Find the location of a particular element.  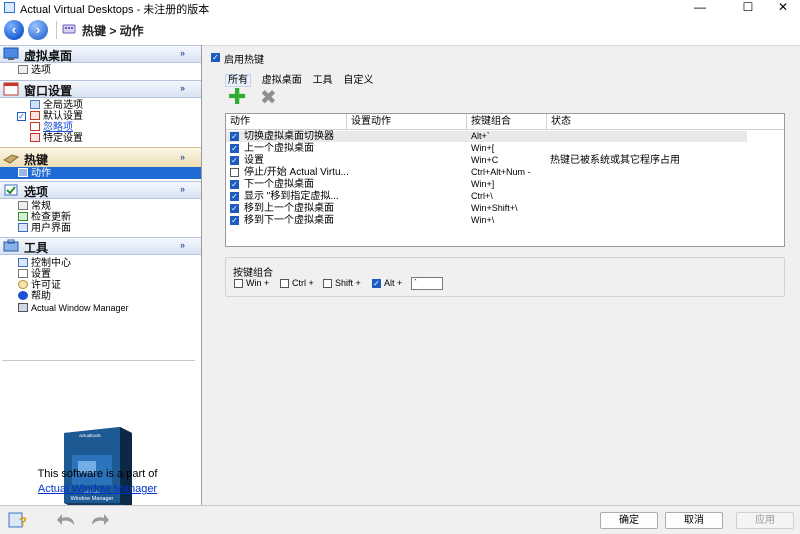

sidebar-item-user-interface: 用户界面 is located at coordinates (44, 228).